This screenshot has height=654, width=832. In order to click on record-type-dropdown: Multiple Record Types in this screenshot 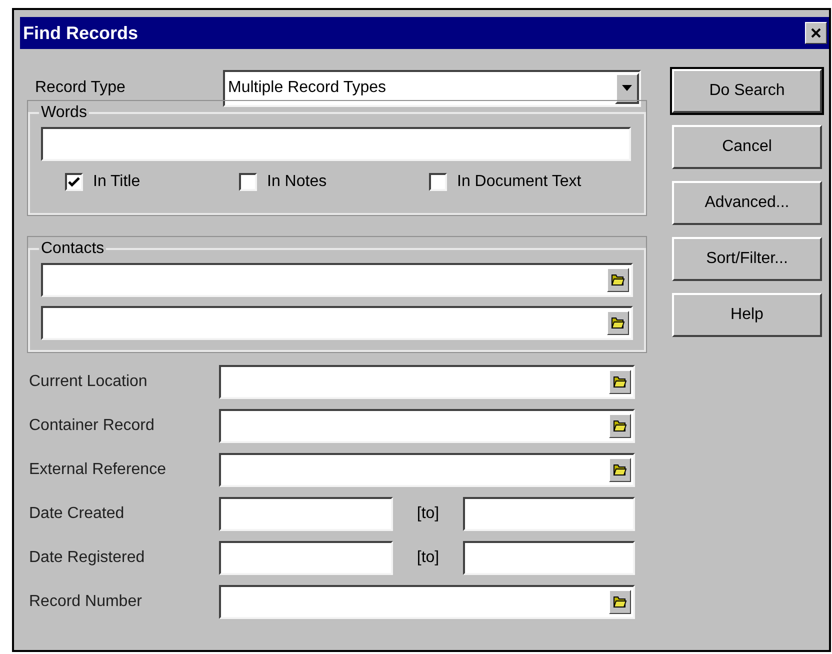, I will do `click(432, 88)`.